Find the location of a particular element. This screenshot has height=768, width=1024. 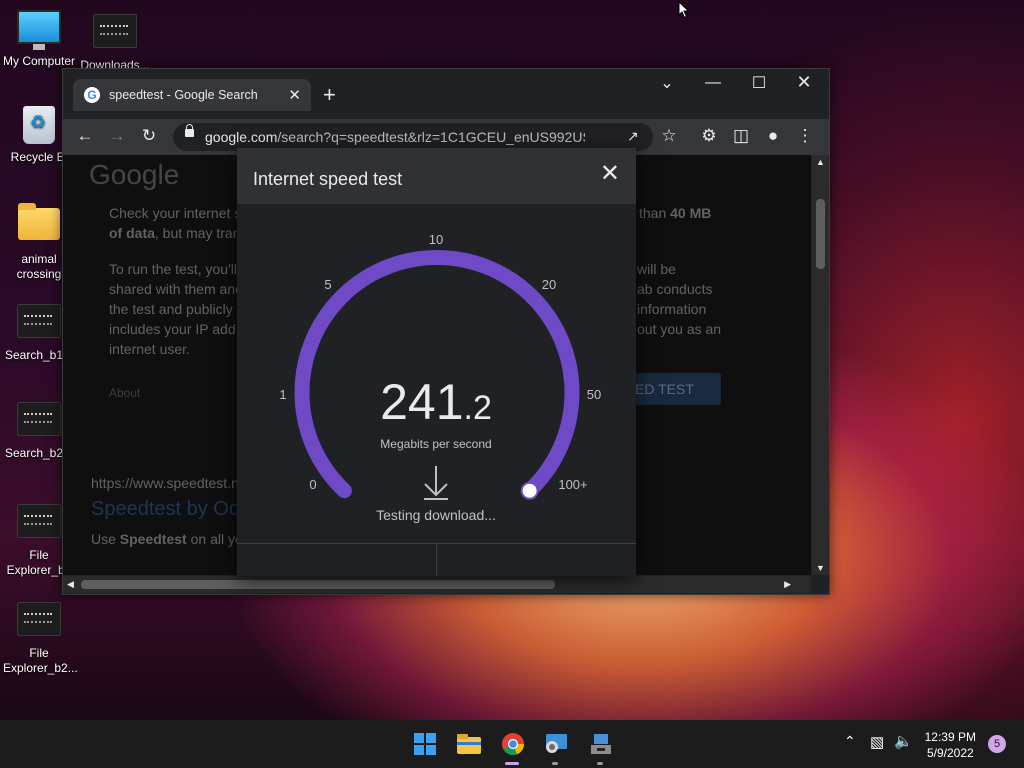

page-text: out you as an is located at coordinates (679, 329).